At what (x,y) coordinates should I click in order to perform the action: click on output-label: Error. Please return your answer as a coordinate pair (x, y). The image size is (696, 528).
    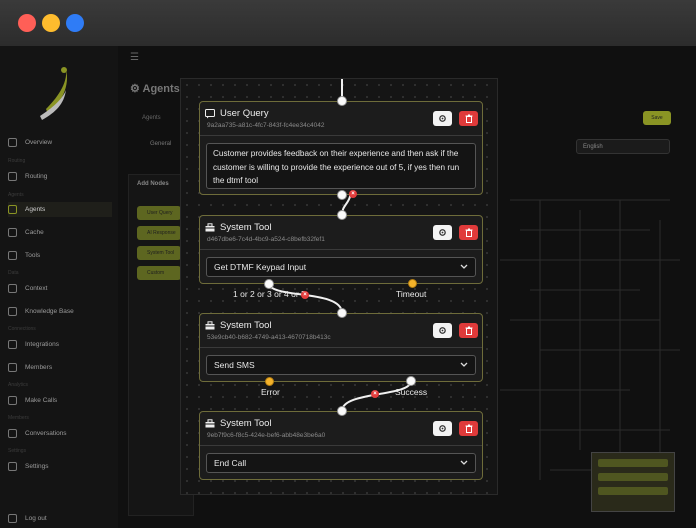
    Looking at the image, I should click on (270, 392).